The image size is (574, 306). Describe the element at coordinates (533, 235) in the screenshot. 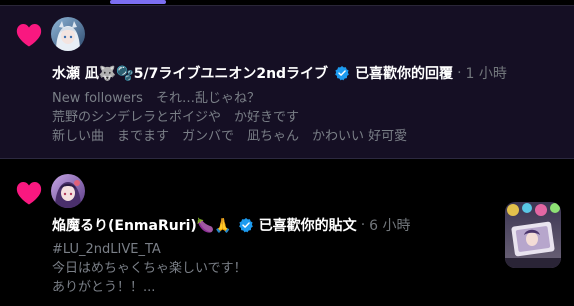

I see `post-thumbnail` at that location.